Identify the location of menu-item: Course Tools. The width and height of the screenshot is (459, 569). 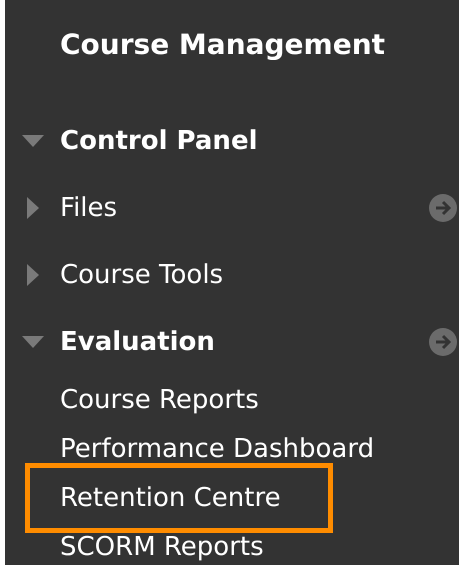
(142, 275).